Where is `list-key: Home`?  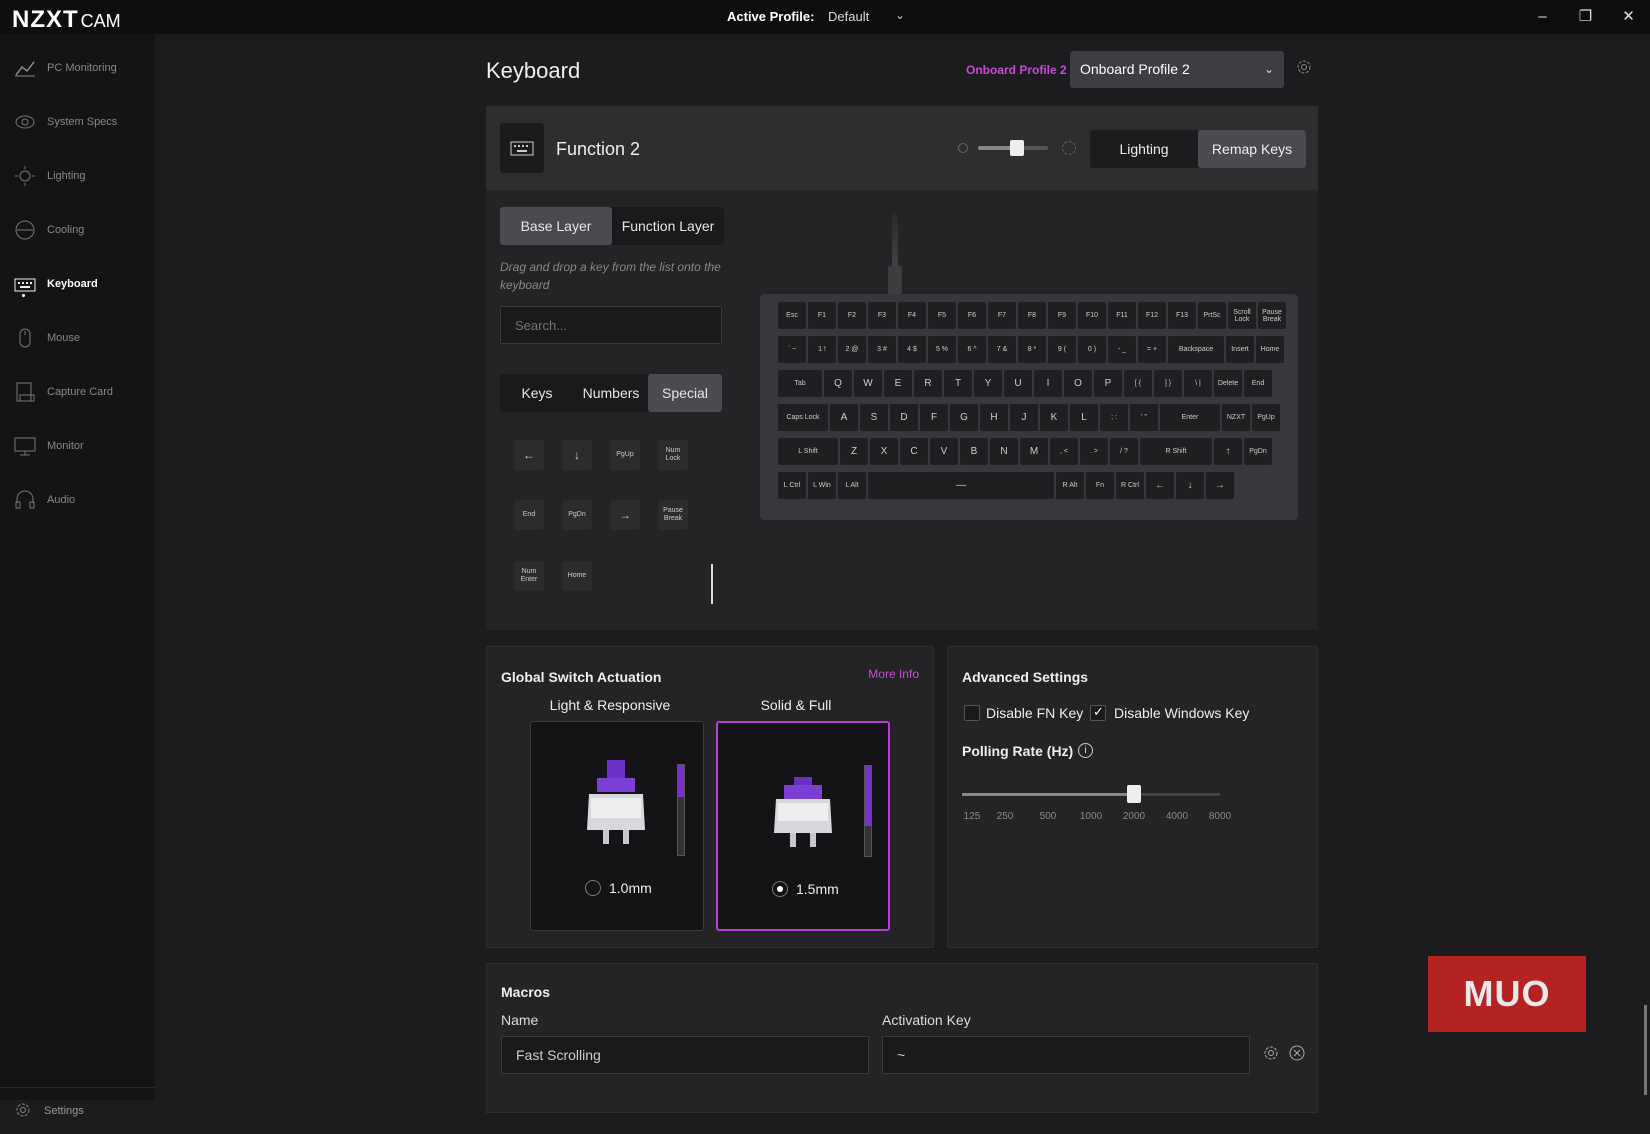
list-key: Home is located at coordinates (577, 576).